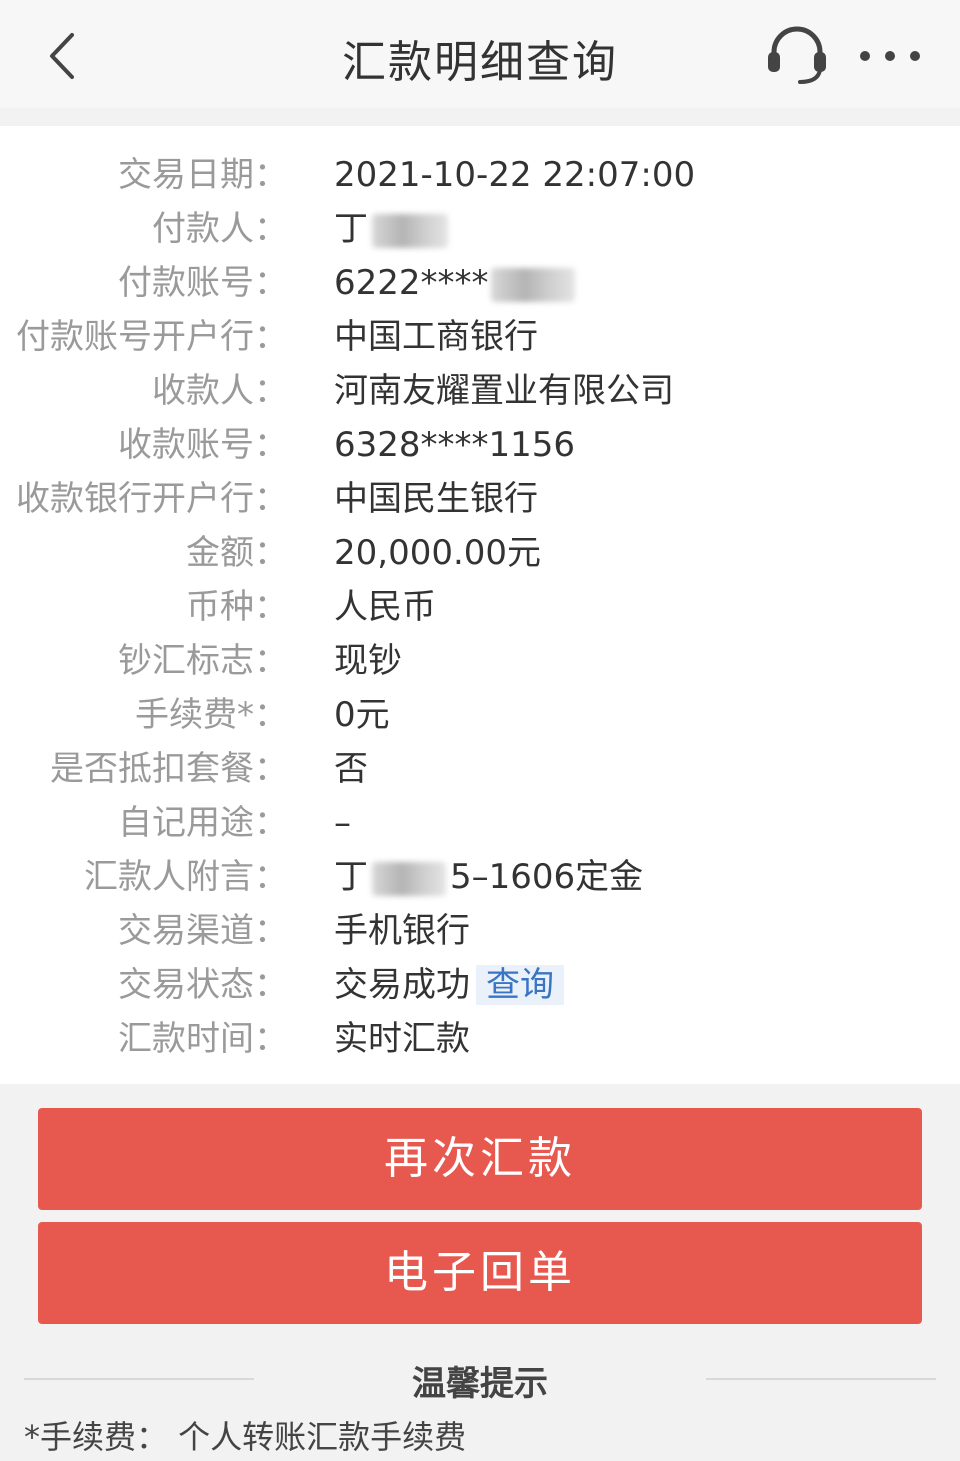 The width and height of the screenshot is (960, 1461). I want to click on detail-row-cash-flag: 钞汇标志： 现钞, so click(480, 661).